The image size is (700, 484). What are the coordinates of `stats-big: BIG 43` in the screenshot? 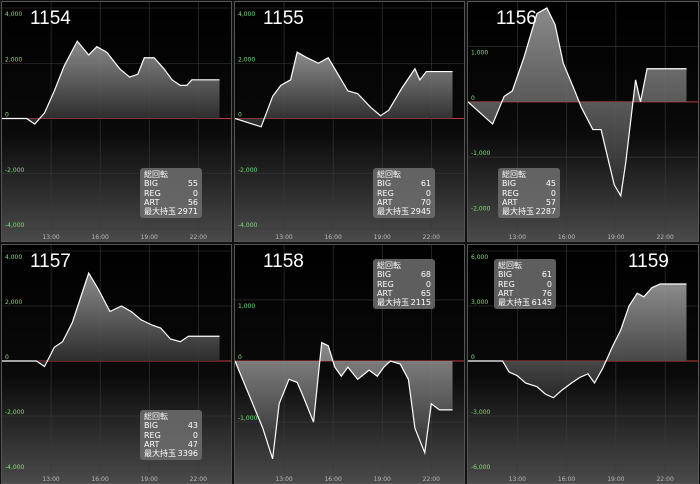 It's located at (171, 425).